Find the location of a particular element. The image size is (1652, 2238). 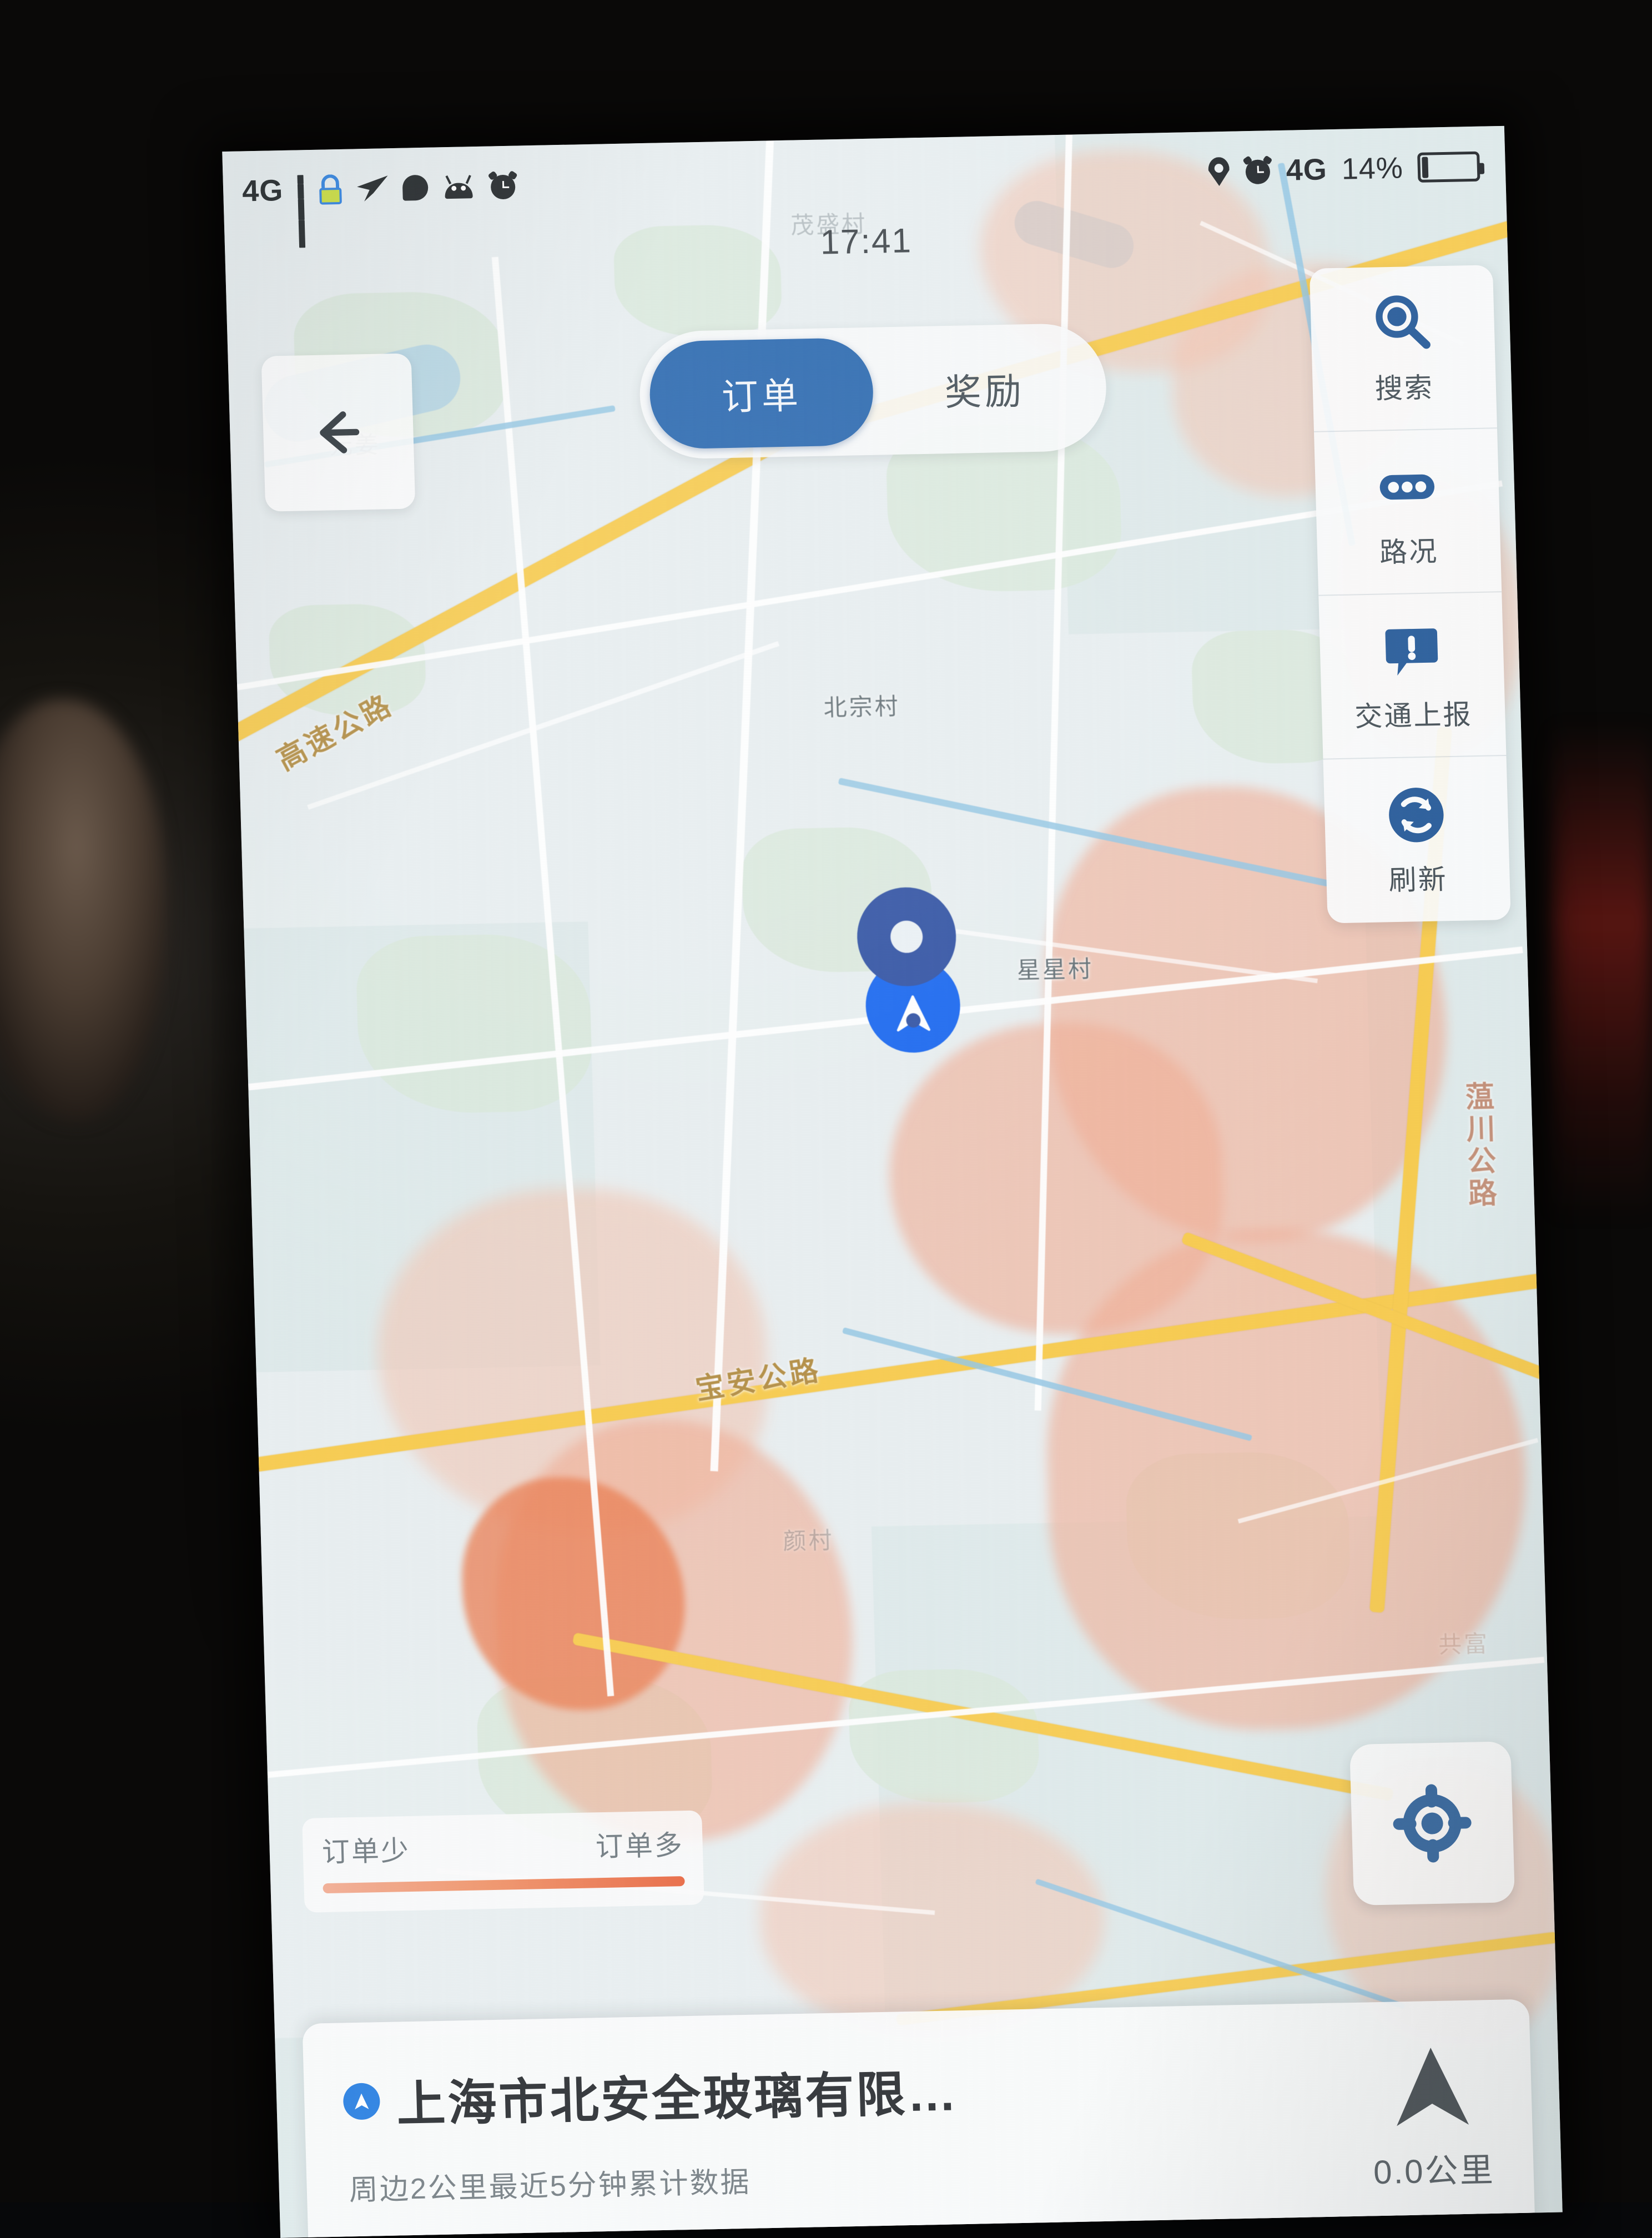

lock-icon is located at coordinates (330, 189).